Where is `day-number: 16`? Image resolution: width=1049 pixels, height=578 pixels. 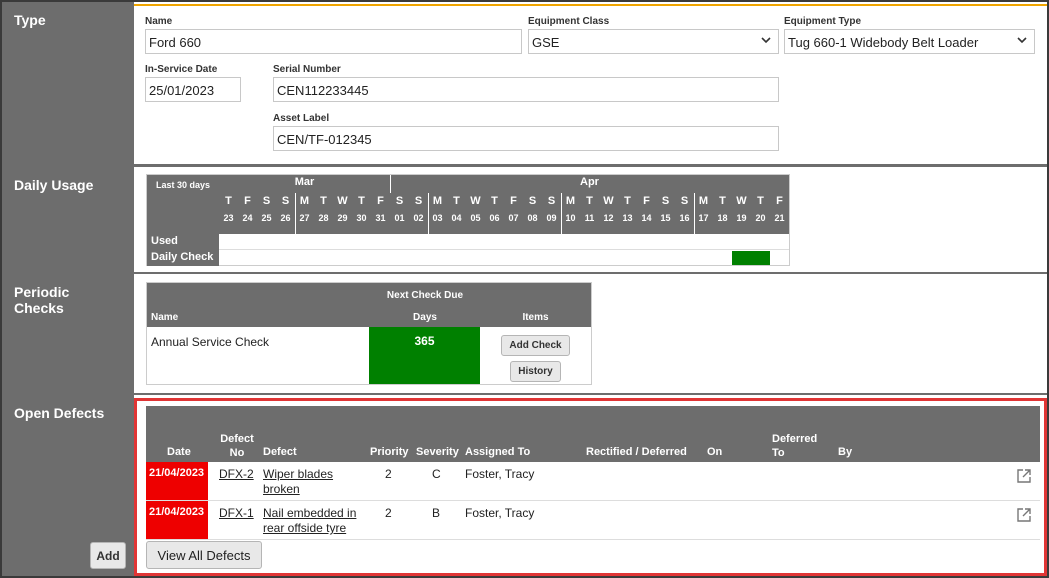
day-number: 16 is located at coordinates (684, 218).